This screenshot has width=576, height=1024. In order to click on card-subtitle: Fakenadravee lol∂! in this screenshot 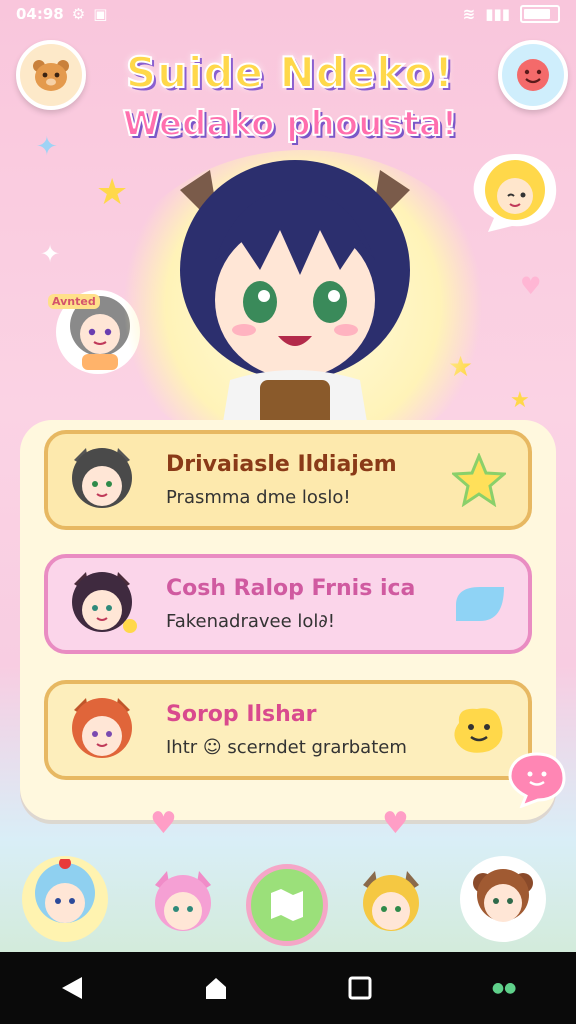, I will do `click(250, 621)`.